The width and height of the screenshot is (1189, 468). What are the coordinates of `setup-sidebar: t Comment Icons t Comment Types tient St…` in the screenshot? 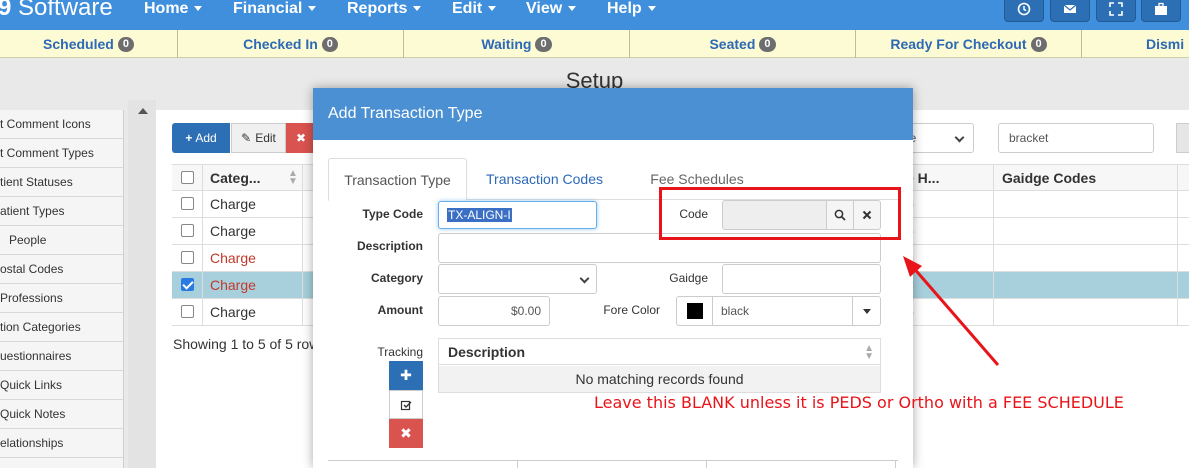 It's located at (62, 289).